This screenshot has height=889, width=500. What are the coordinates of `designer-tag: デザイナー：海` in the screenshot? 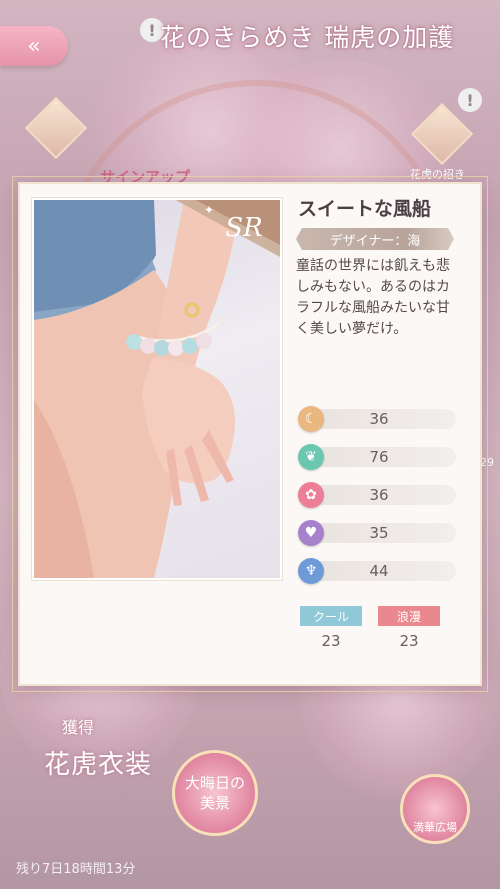 It's located at (375, 239).